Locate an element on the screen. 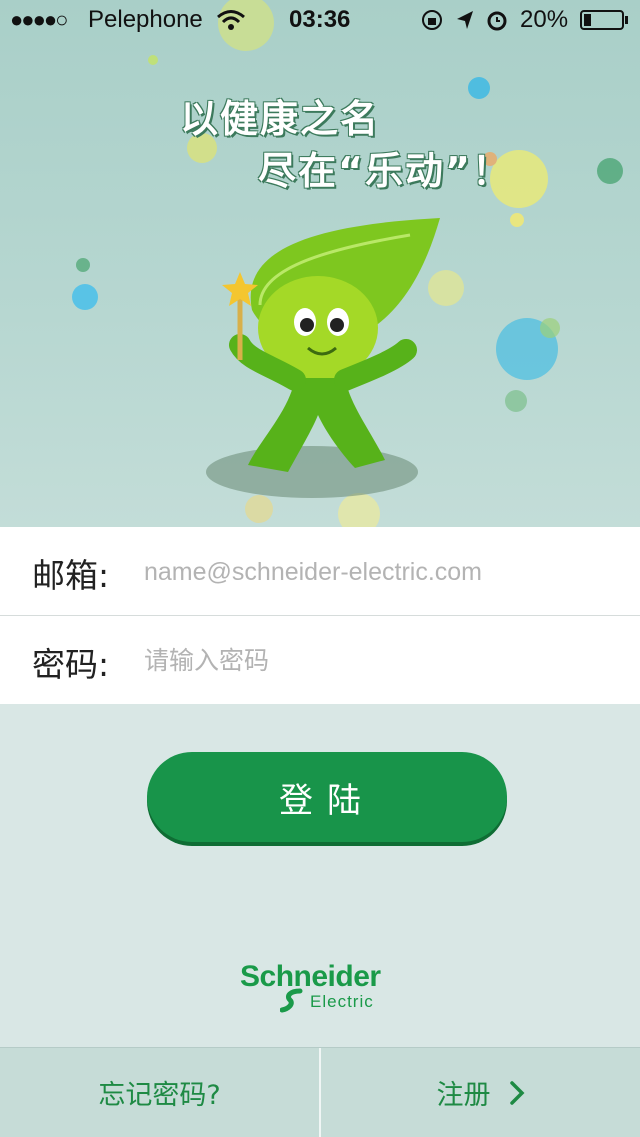 The width and height of the screenshot is (640, 1137). register-link: 注册 is located at coordinates (480, 1092).